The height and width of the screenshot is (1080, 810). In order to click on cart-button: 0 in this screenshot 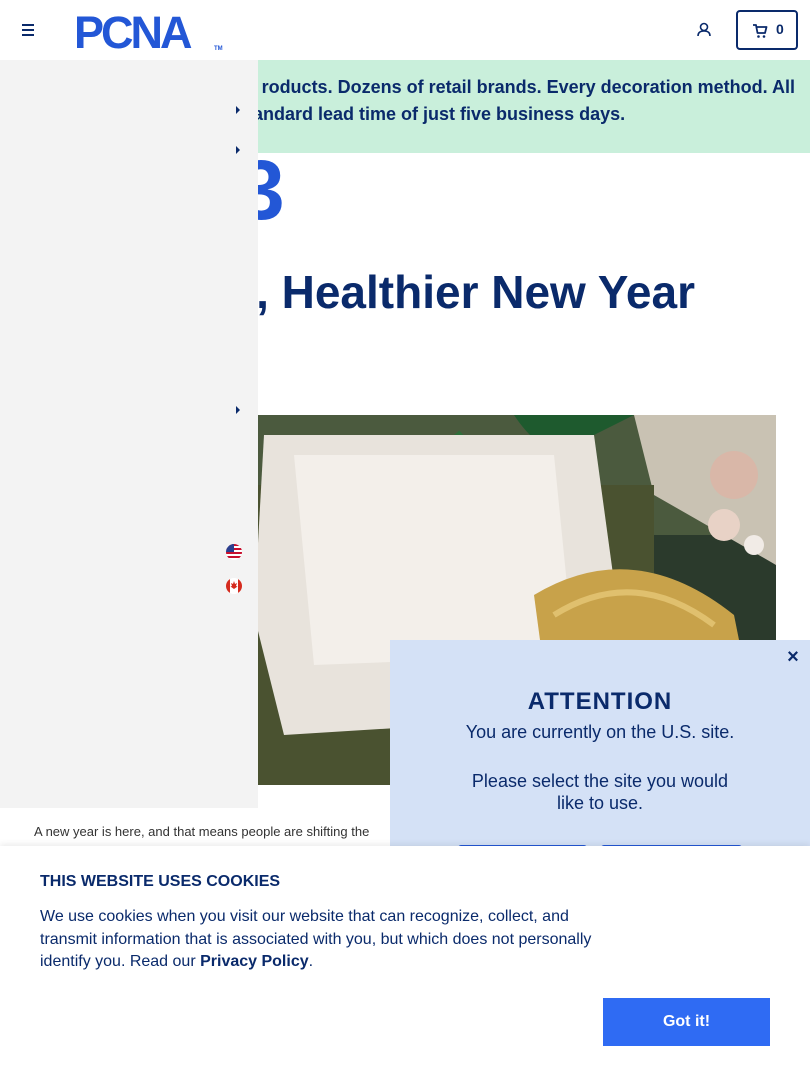, I will do `click(767, 30)`.